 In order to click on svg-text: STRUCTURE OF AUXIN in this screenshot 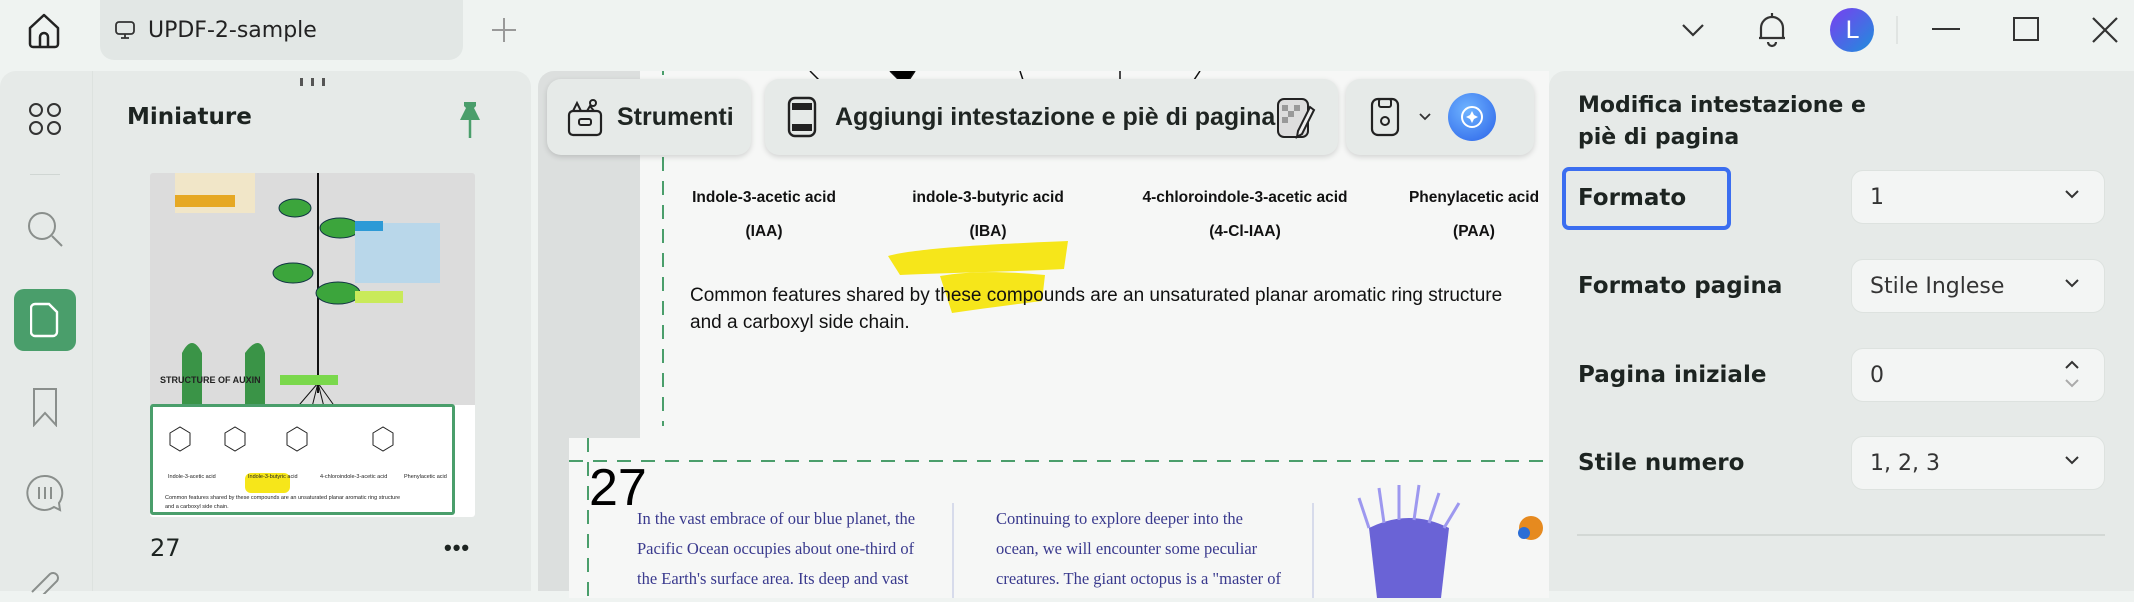, I will do `click(210, 380)`.